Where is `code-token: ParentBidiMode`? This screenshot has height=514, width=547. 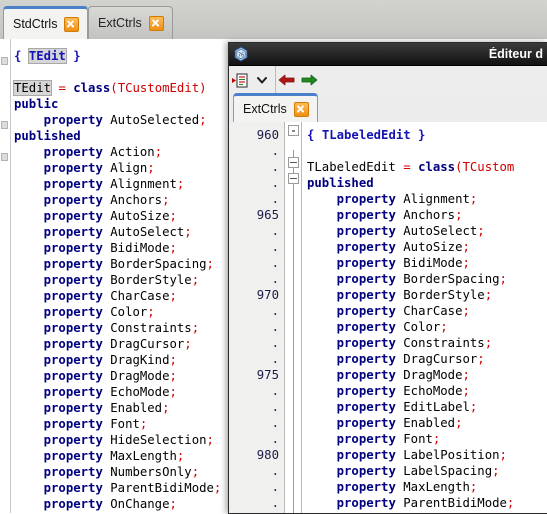
code-token: ParentBidiMode is located at coordinates (158, 488).